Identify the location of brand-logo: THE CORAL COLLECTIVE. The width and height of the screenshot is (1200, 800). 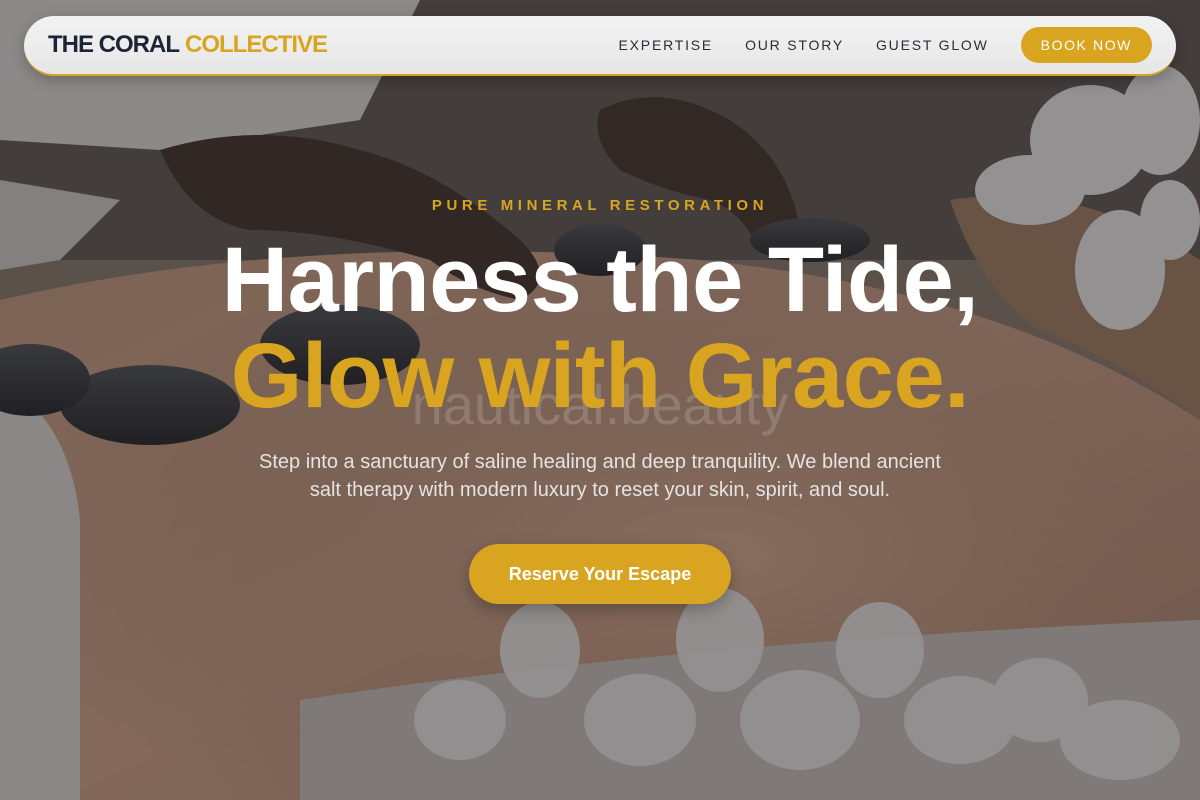
(188, 45).